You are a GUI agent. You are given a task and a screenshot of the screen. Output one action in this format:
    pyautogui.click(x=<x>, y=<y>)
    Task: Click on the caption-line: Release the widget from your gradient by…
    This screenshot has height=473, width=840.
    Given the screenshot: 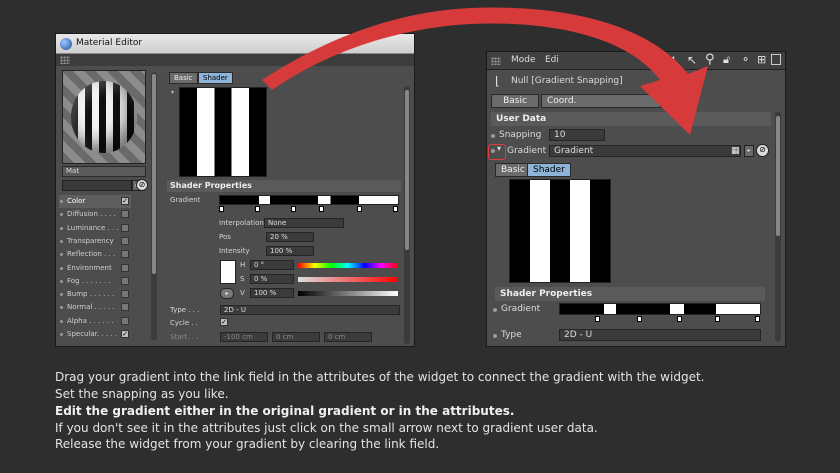 What is the action you would take?
    pyautogui.click(x=247, y=444)
    